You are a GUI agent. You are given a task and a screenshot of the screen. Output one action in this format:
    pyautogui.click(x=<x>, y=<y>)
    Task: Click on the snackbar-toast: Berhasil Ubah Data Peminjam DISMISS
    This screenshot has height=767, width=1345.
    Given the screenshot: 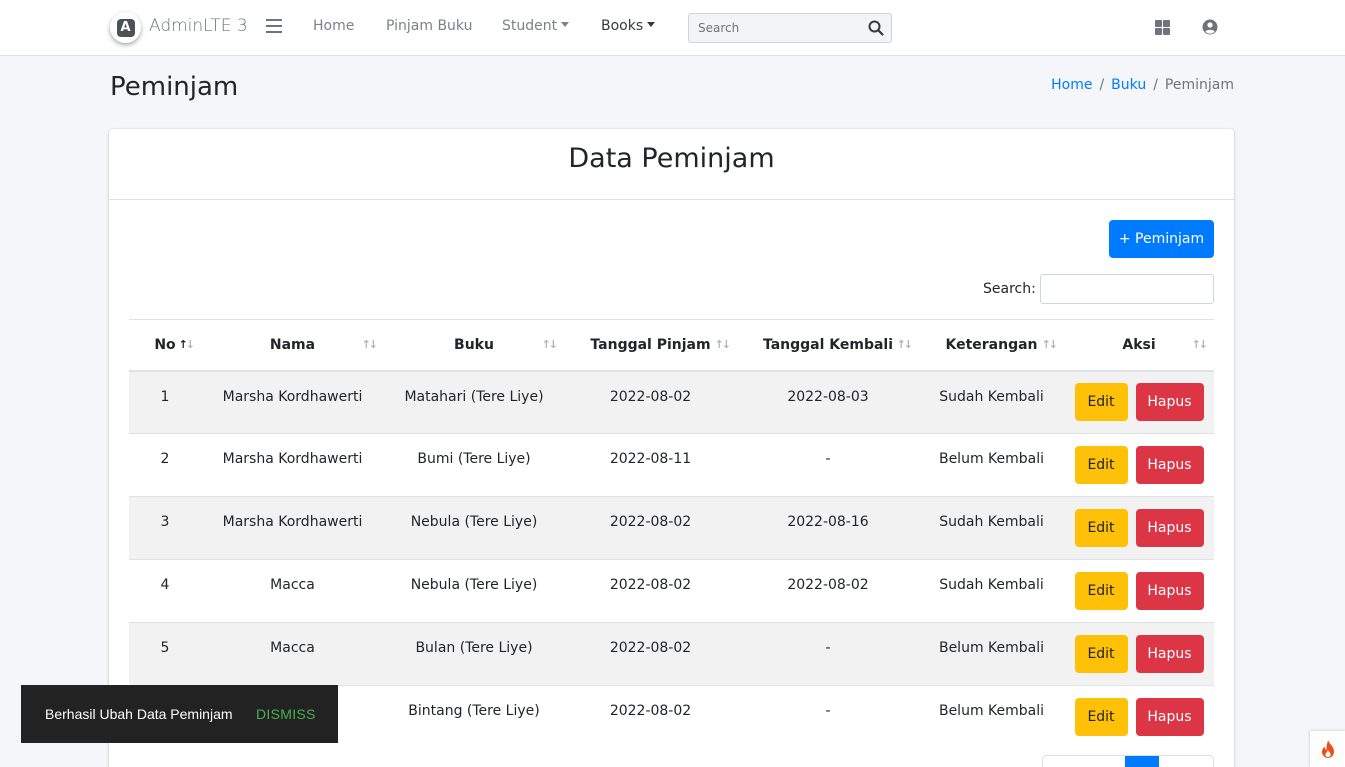 What is the action you would take?
    pyautogui.click(x=179, y=714)
    